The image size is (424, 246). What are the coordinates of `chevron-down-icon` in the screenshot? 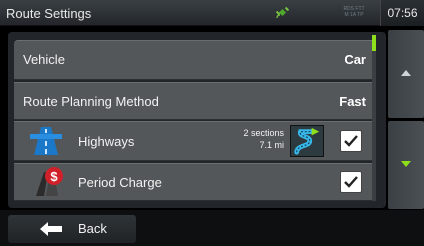 It's located at (406, 164).